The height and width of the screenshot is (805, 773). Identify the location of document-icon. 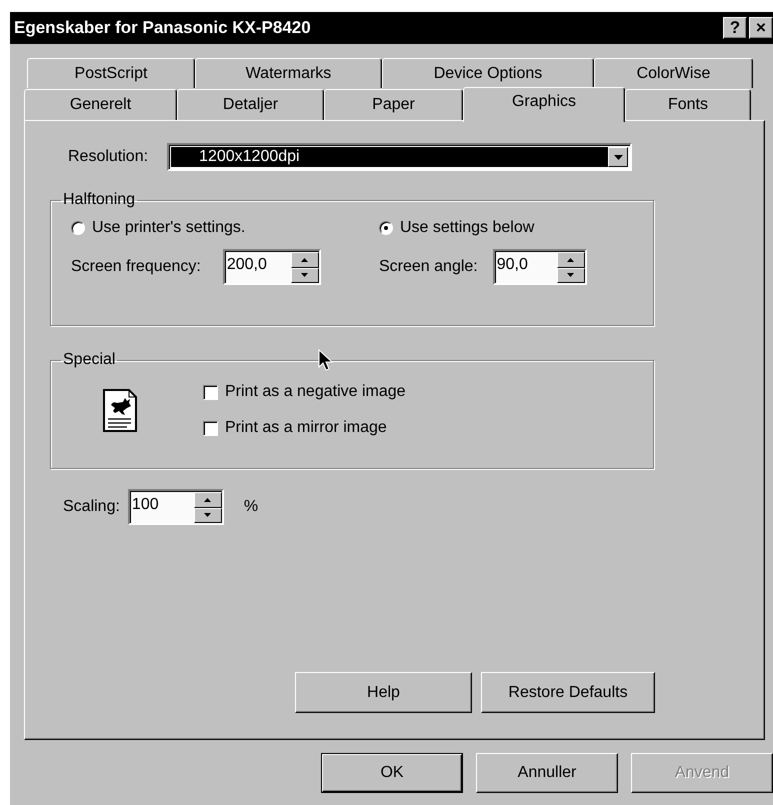
(120, 410).